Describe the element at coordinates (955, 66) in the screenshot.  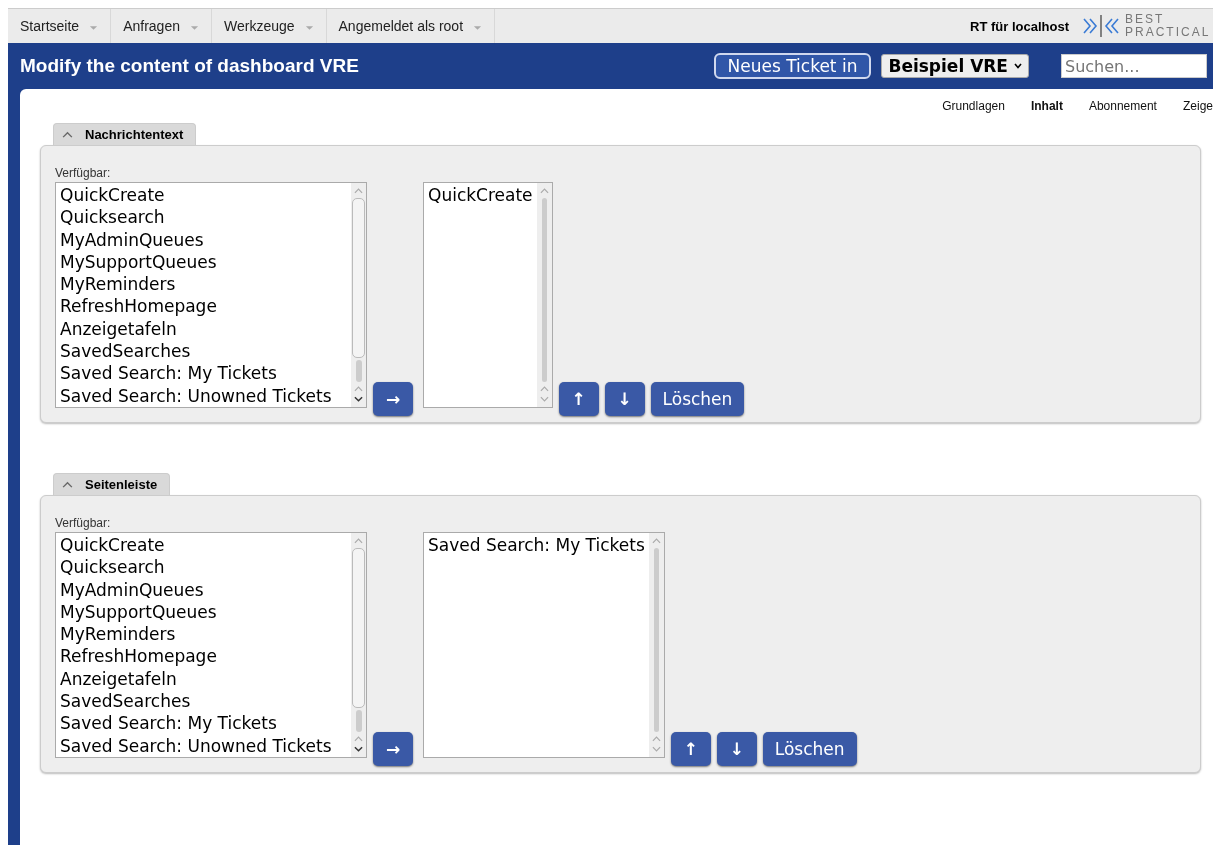
I see `queue-select: Beispiel VRE` at that location.